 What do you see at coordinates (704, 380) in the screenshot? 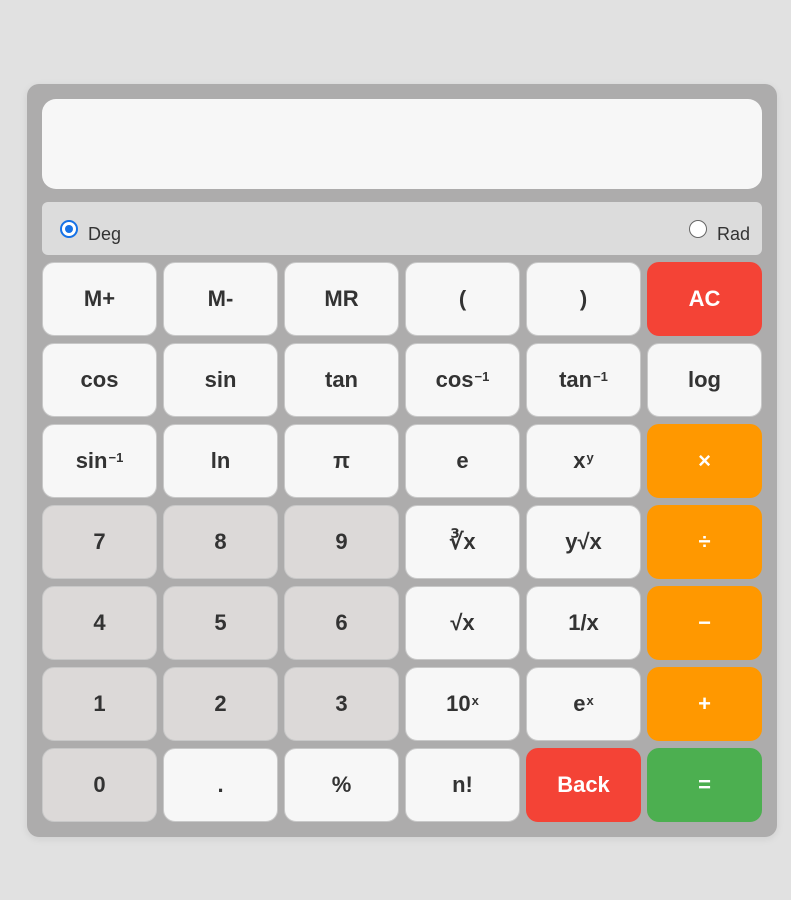
I see `log-button: log` at bounding box center [704, 380].